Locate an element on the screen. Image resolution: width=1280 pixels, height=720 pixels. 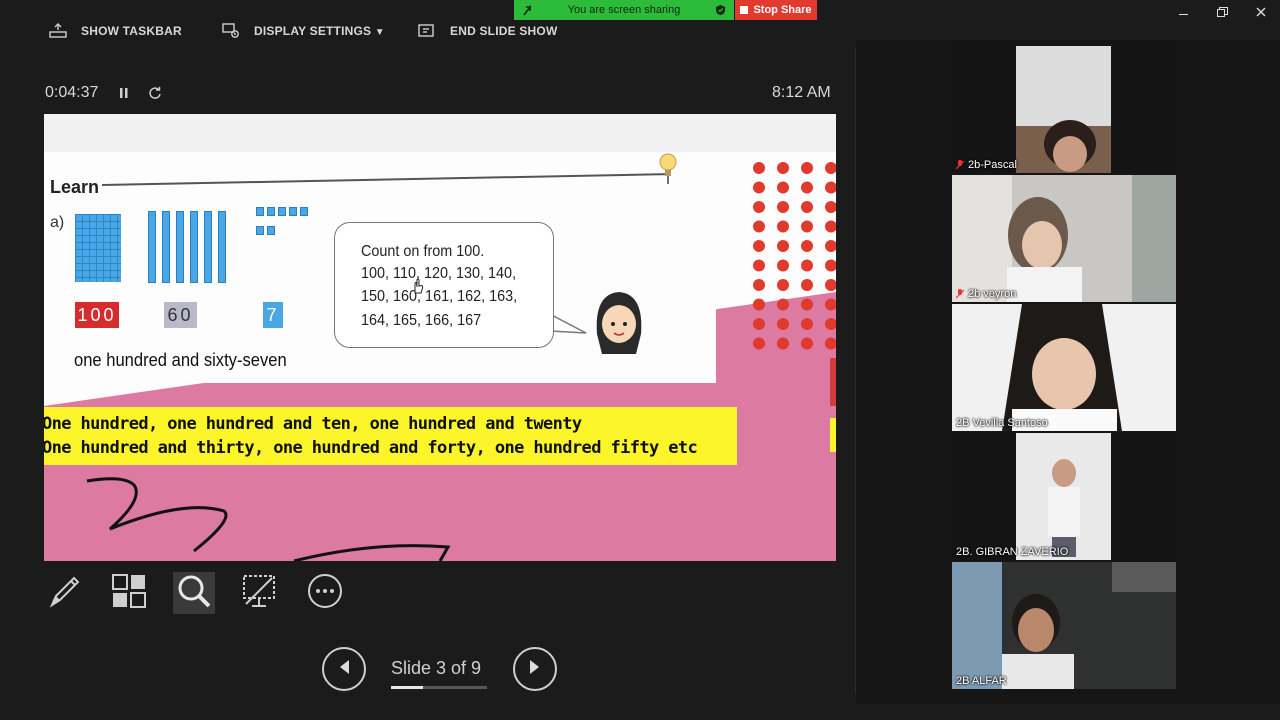
show-taskbar-button: SHOW TASKBAR is located at coordinates (115, 31).